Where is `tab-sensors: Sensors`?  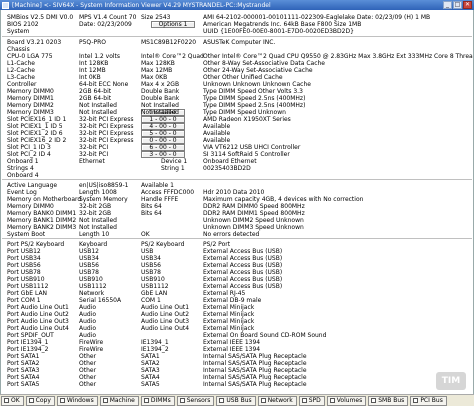
tab-sensors: Sensors is located at coordinates (195, 400).